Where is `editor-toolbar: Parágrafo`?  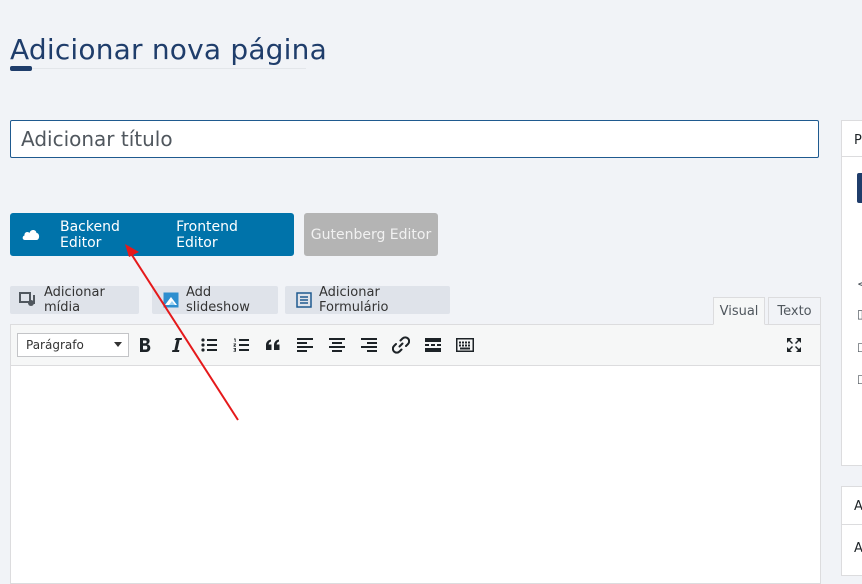
editor-toolbar: Parágrafo is located at coordinates (415, 345).